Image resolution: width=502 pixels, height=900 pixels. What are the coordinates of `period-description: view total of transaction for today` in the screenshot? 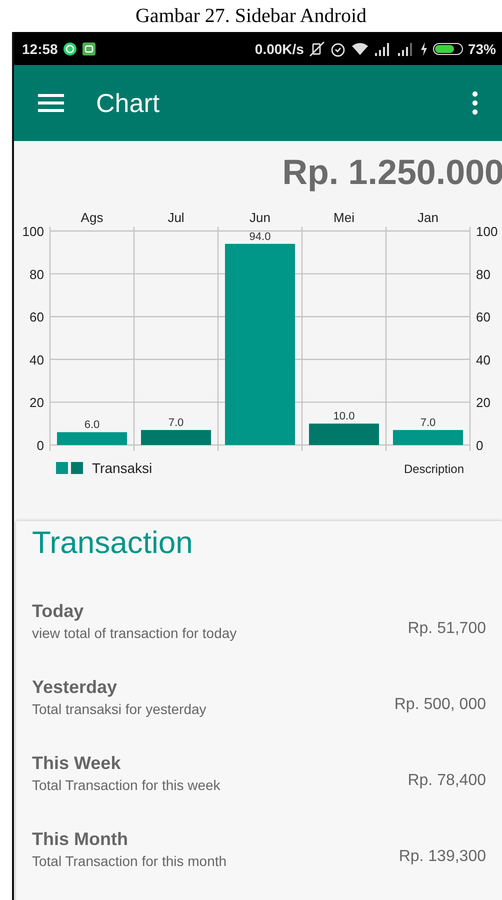 It's located at (134, 633).